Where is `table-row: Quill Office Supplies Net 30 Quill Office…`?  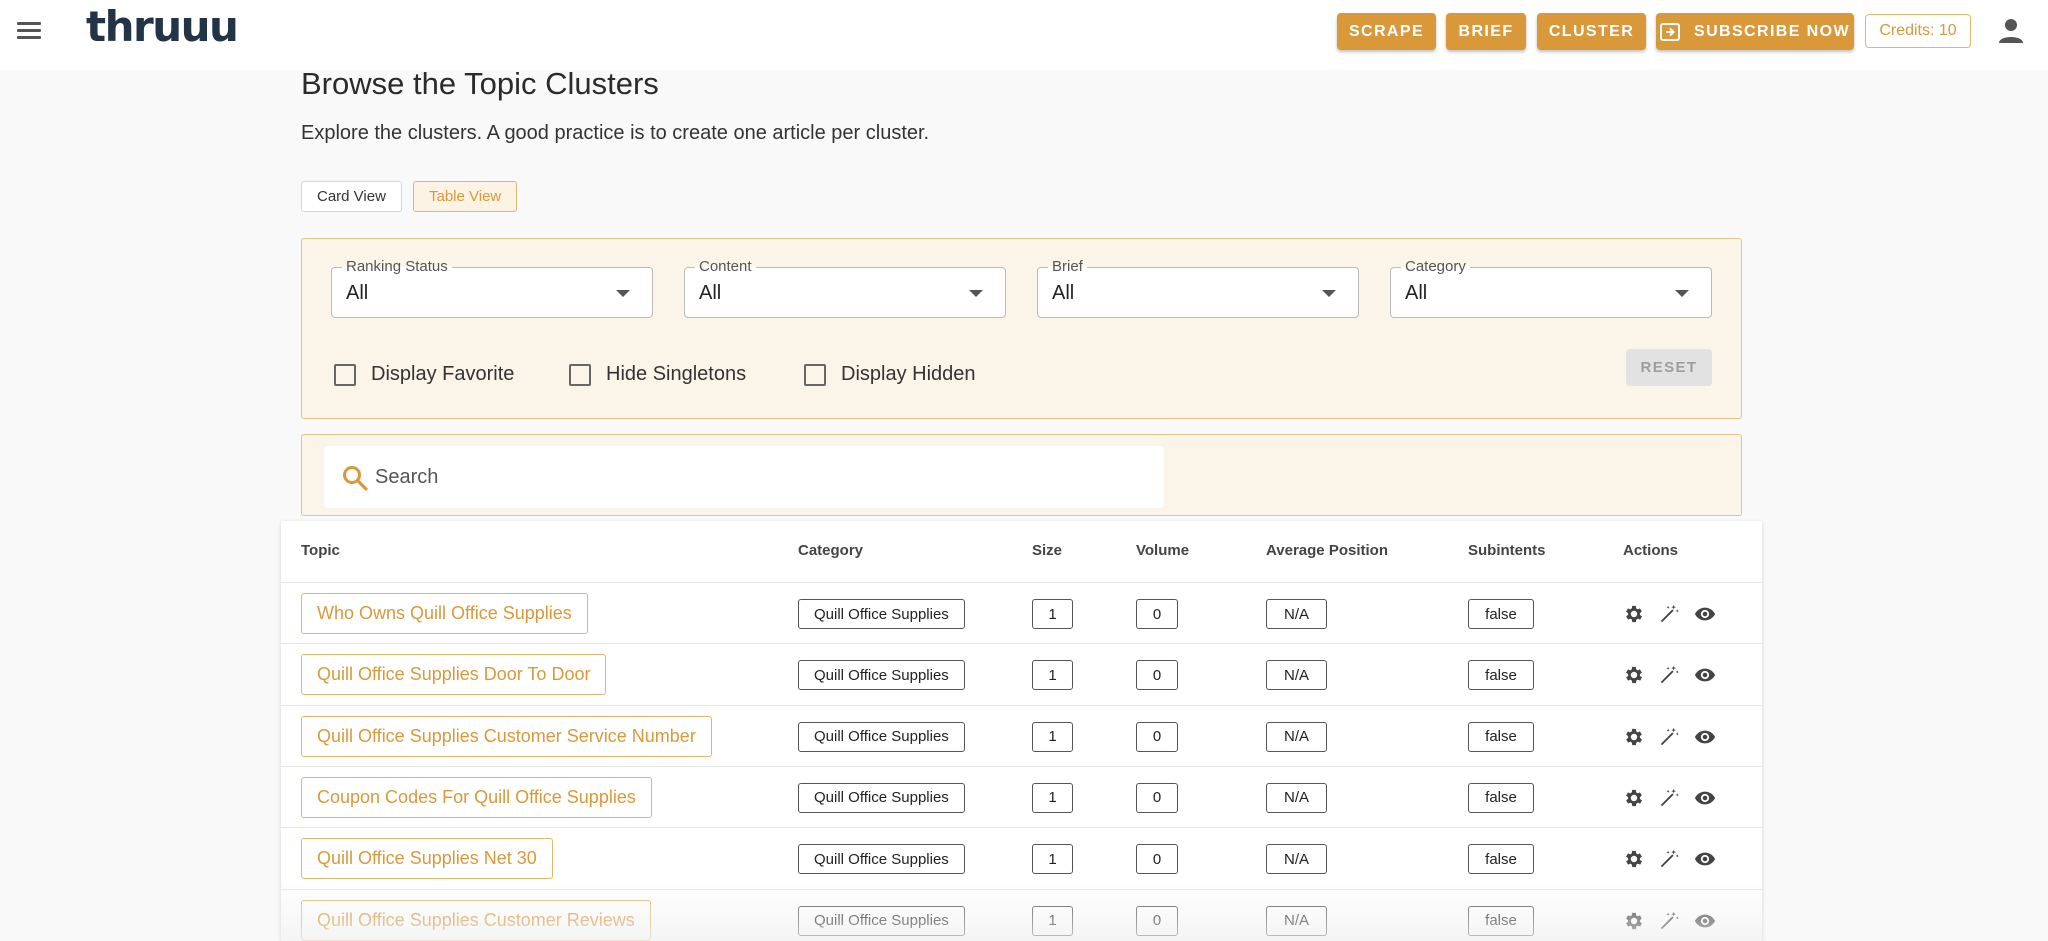 table-row: Quill Office Supplies Net 30 Quill Office… is located at coordinates (1021, 857).